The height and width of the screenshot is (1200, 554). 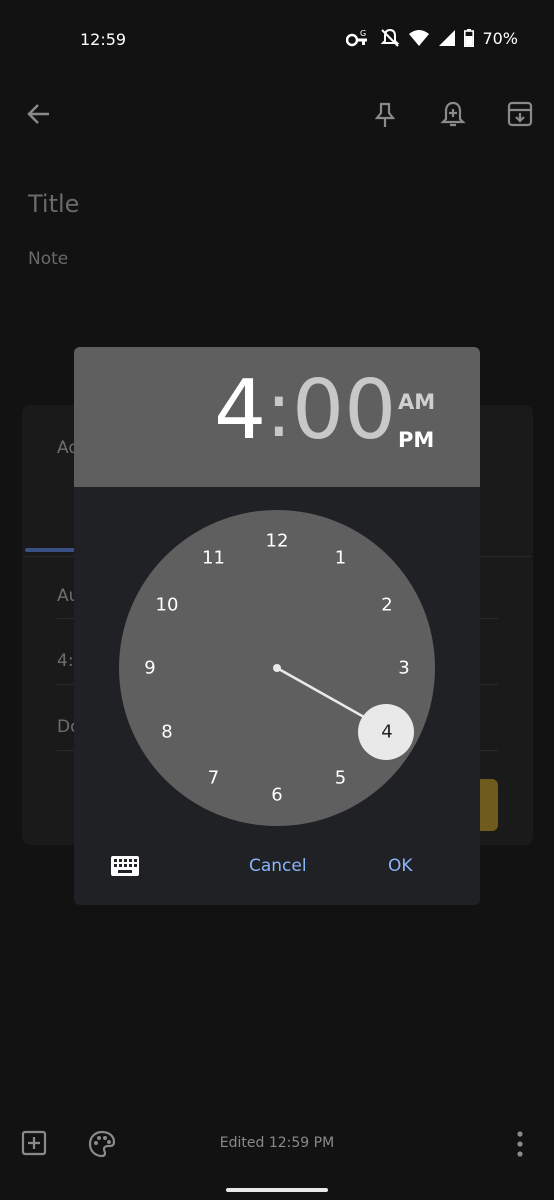 I want to click on clock-number-3: 3, so click(x=403, y=668).